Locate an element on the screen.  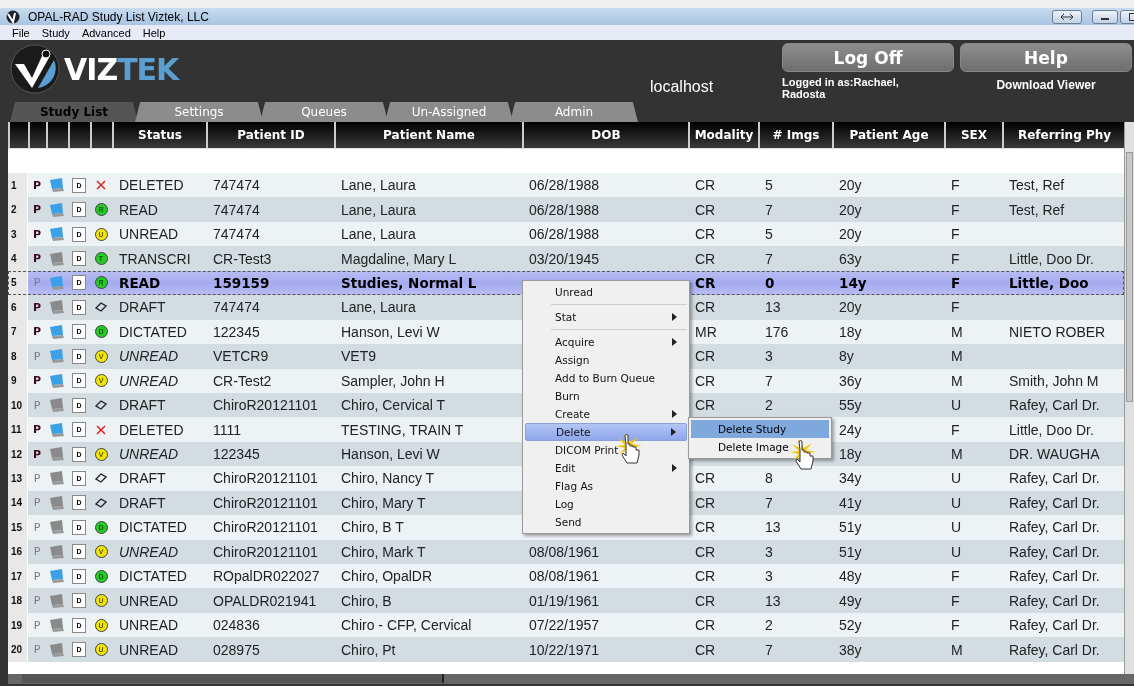
help-button: Help is located at coordinates (1046, 57).